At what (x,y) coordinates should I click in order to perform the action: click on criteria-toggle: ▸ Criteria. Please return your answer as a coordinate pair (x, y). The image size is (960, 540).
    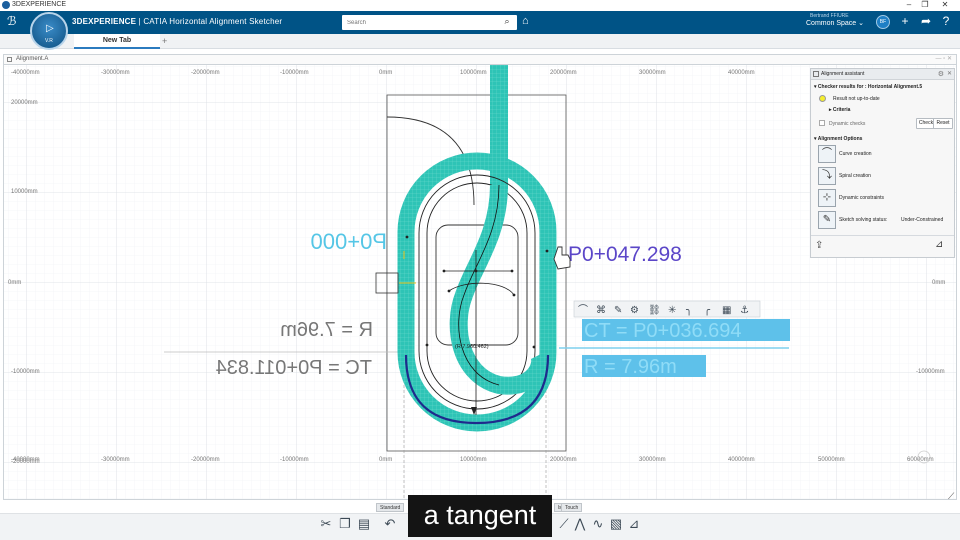
    Looking at the image, I should click on (839, 110).